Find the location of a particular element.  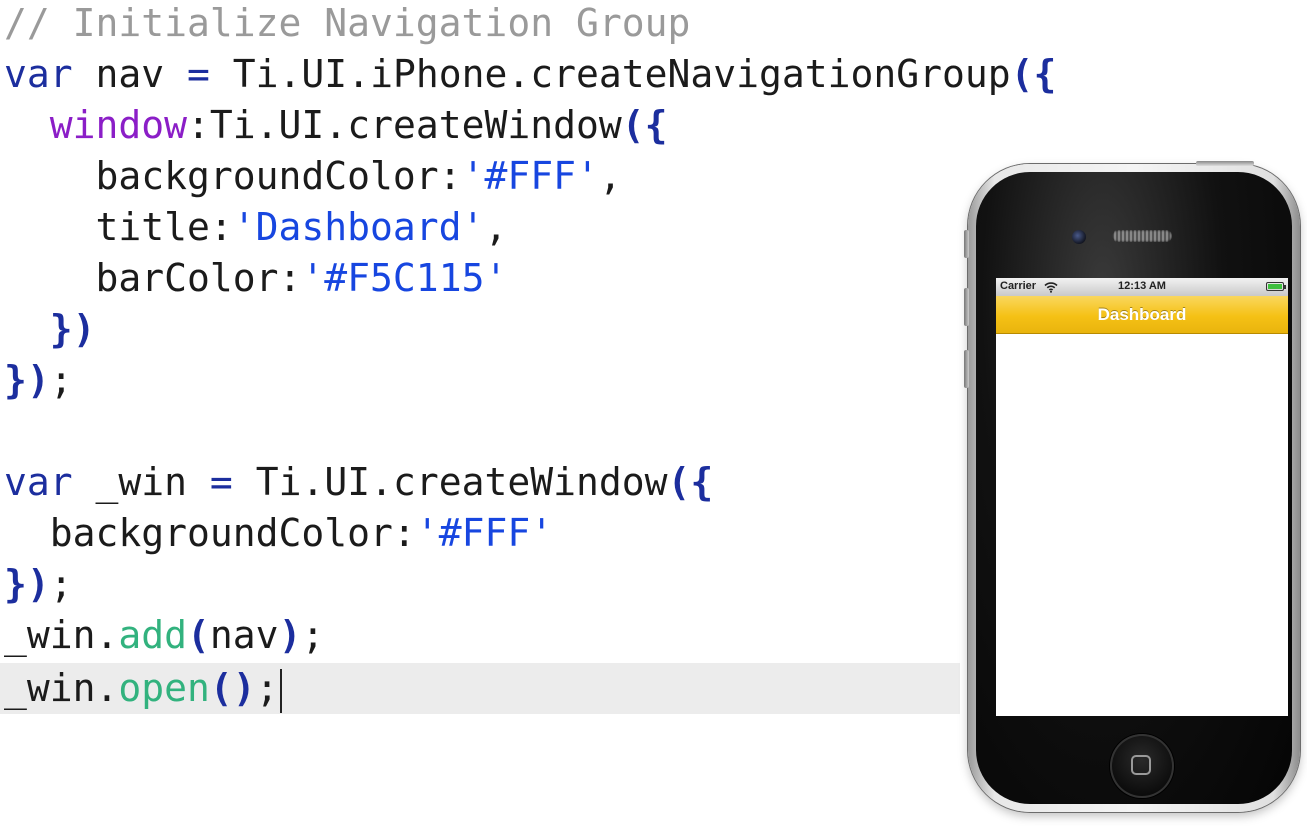

code-line: var _win = Ti.UI.createWindow({ is located at coordinates (358, 482).